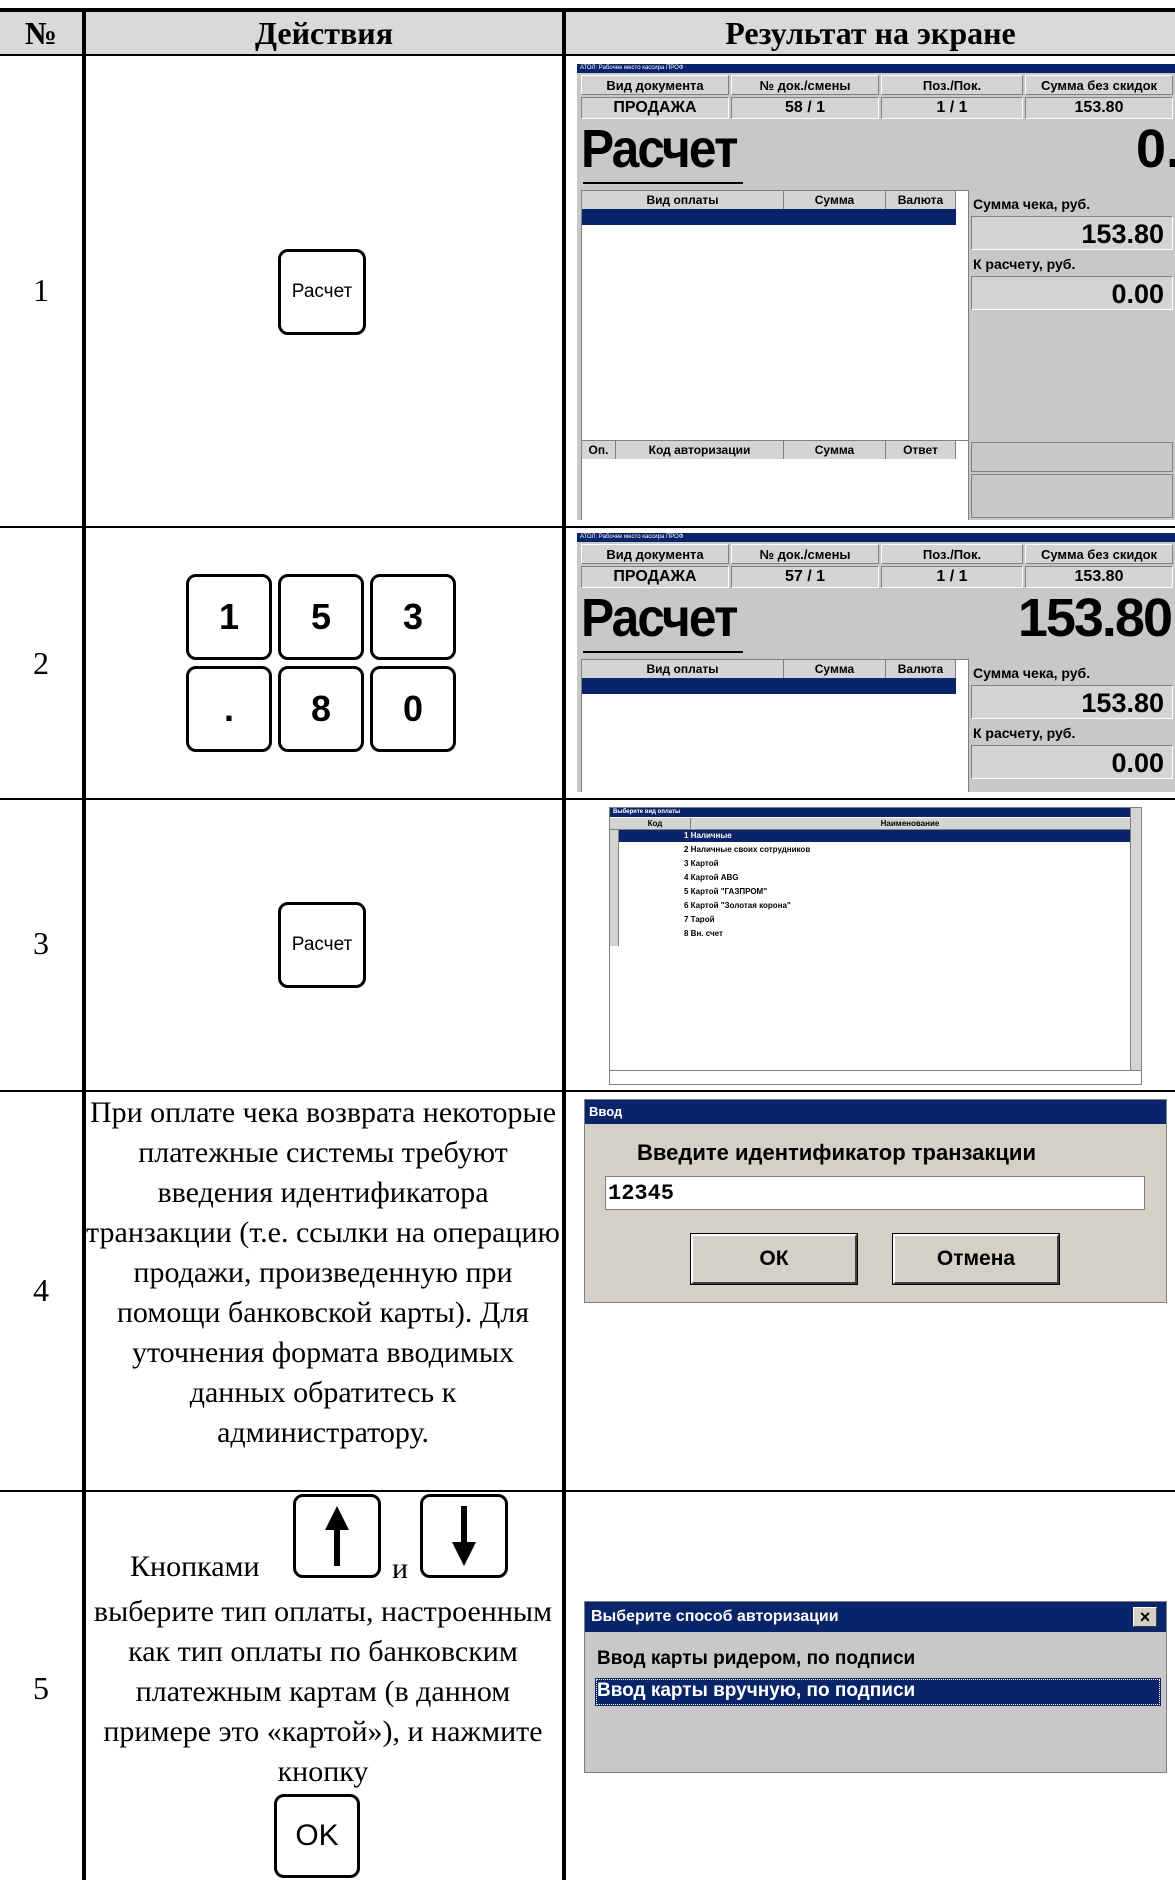 The height and width of the screenshot is (1880, 1175). What do you see at coordinates (41, 1290) in the screenshot?
I see `row-number: 4` at bounding box center [41, 1290].